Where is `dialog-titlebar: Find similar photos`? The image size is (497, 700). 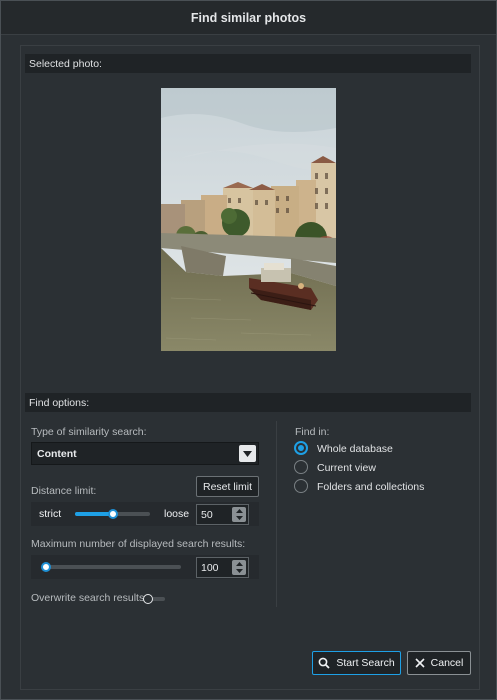 dialog-titlebar: Find similar photos is located at coordinates (248, 18).